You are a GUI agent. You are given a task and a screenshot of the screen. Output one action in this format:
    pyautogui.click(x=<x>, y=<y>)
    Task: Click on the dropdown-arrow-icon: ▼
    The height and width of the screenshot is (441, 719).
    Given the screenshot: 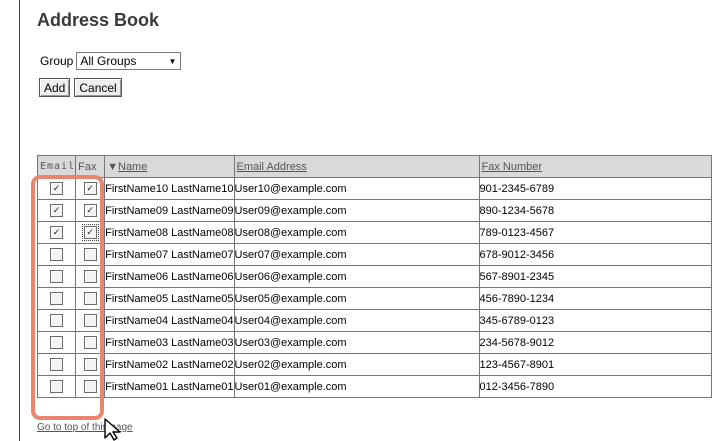 What is the action you would take?
    pyautogui.click(x=172, y=61)
    